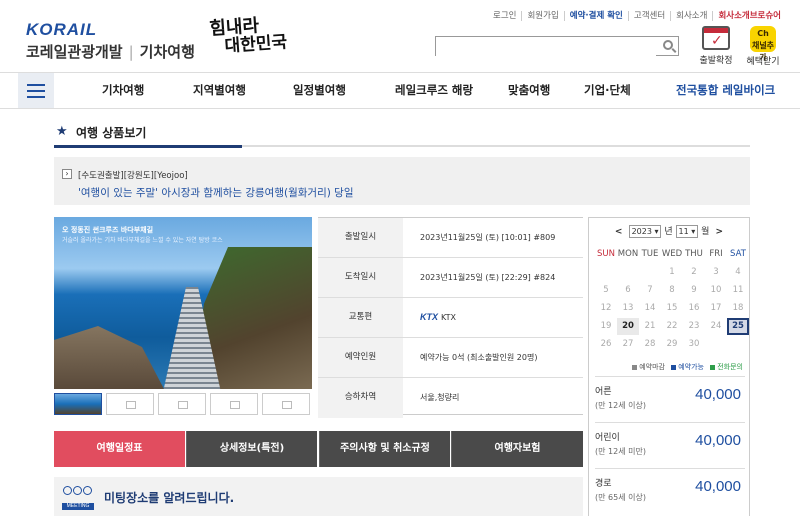  Describe the element at coordinates (694, 326) in the screenshot. I see `calendar-day: 23` at that location.